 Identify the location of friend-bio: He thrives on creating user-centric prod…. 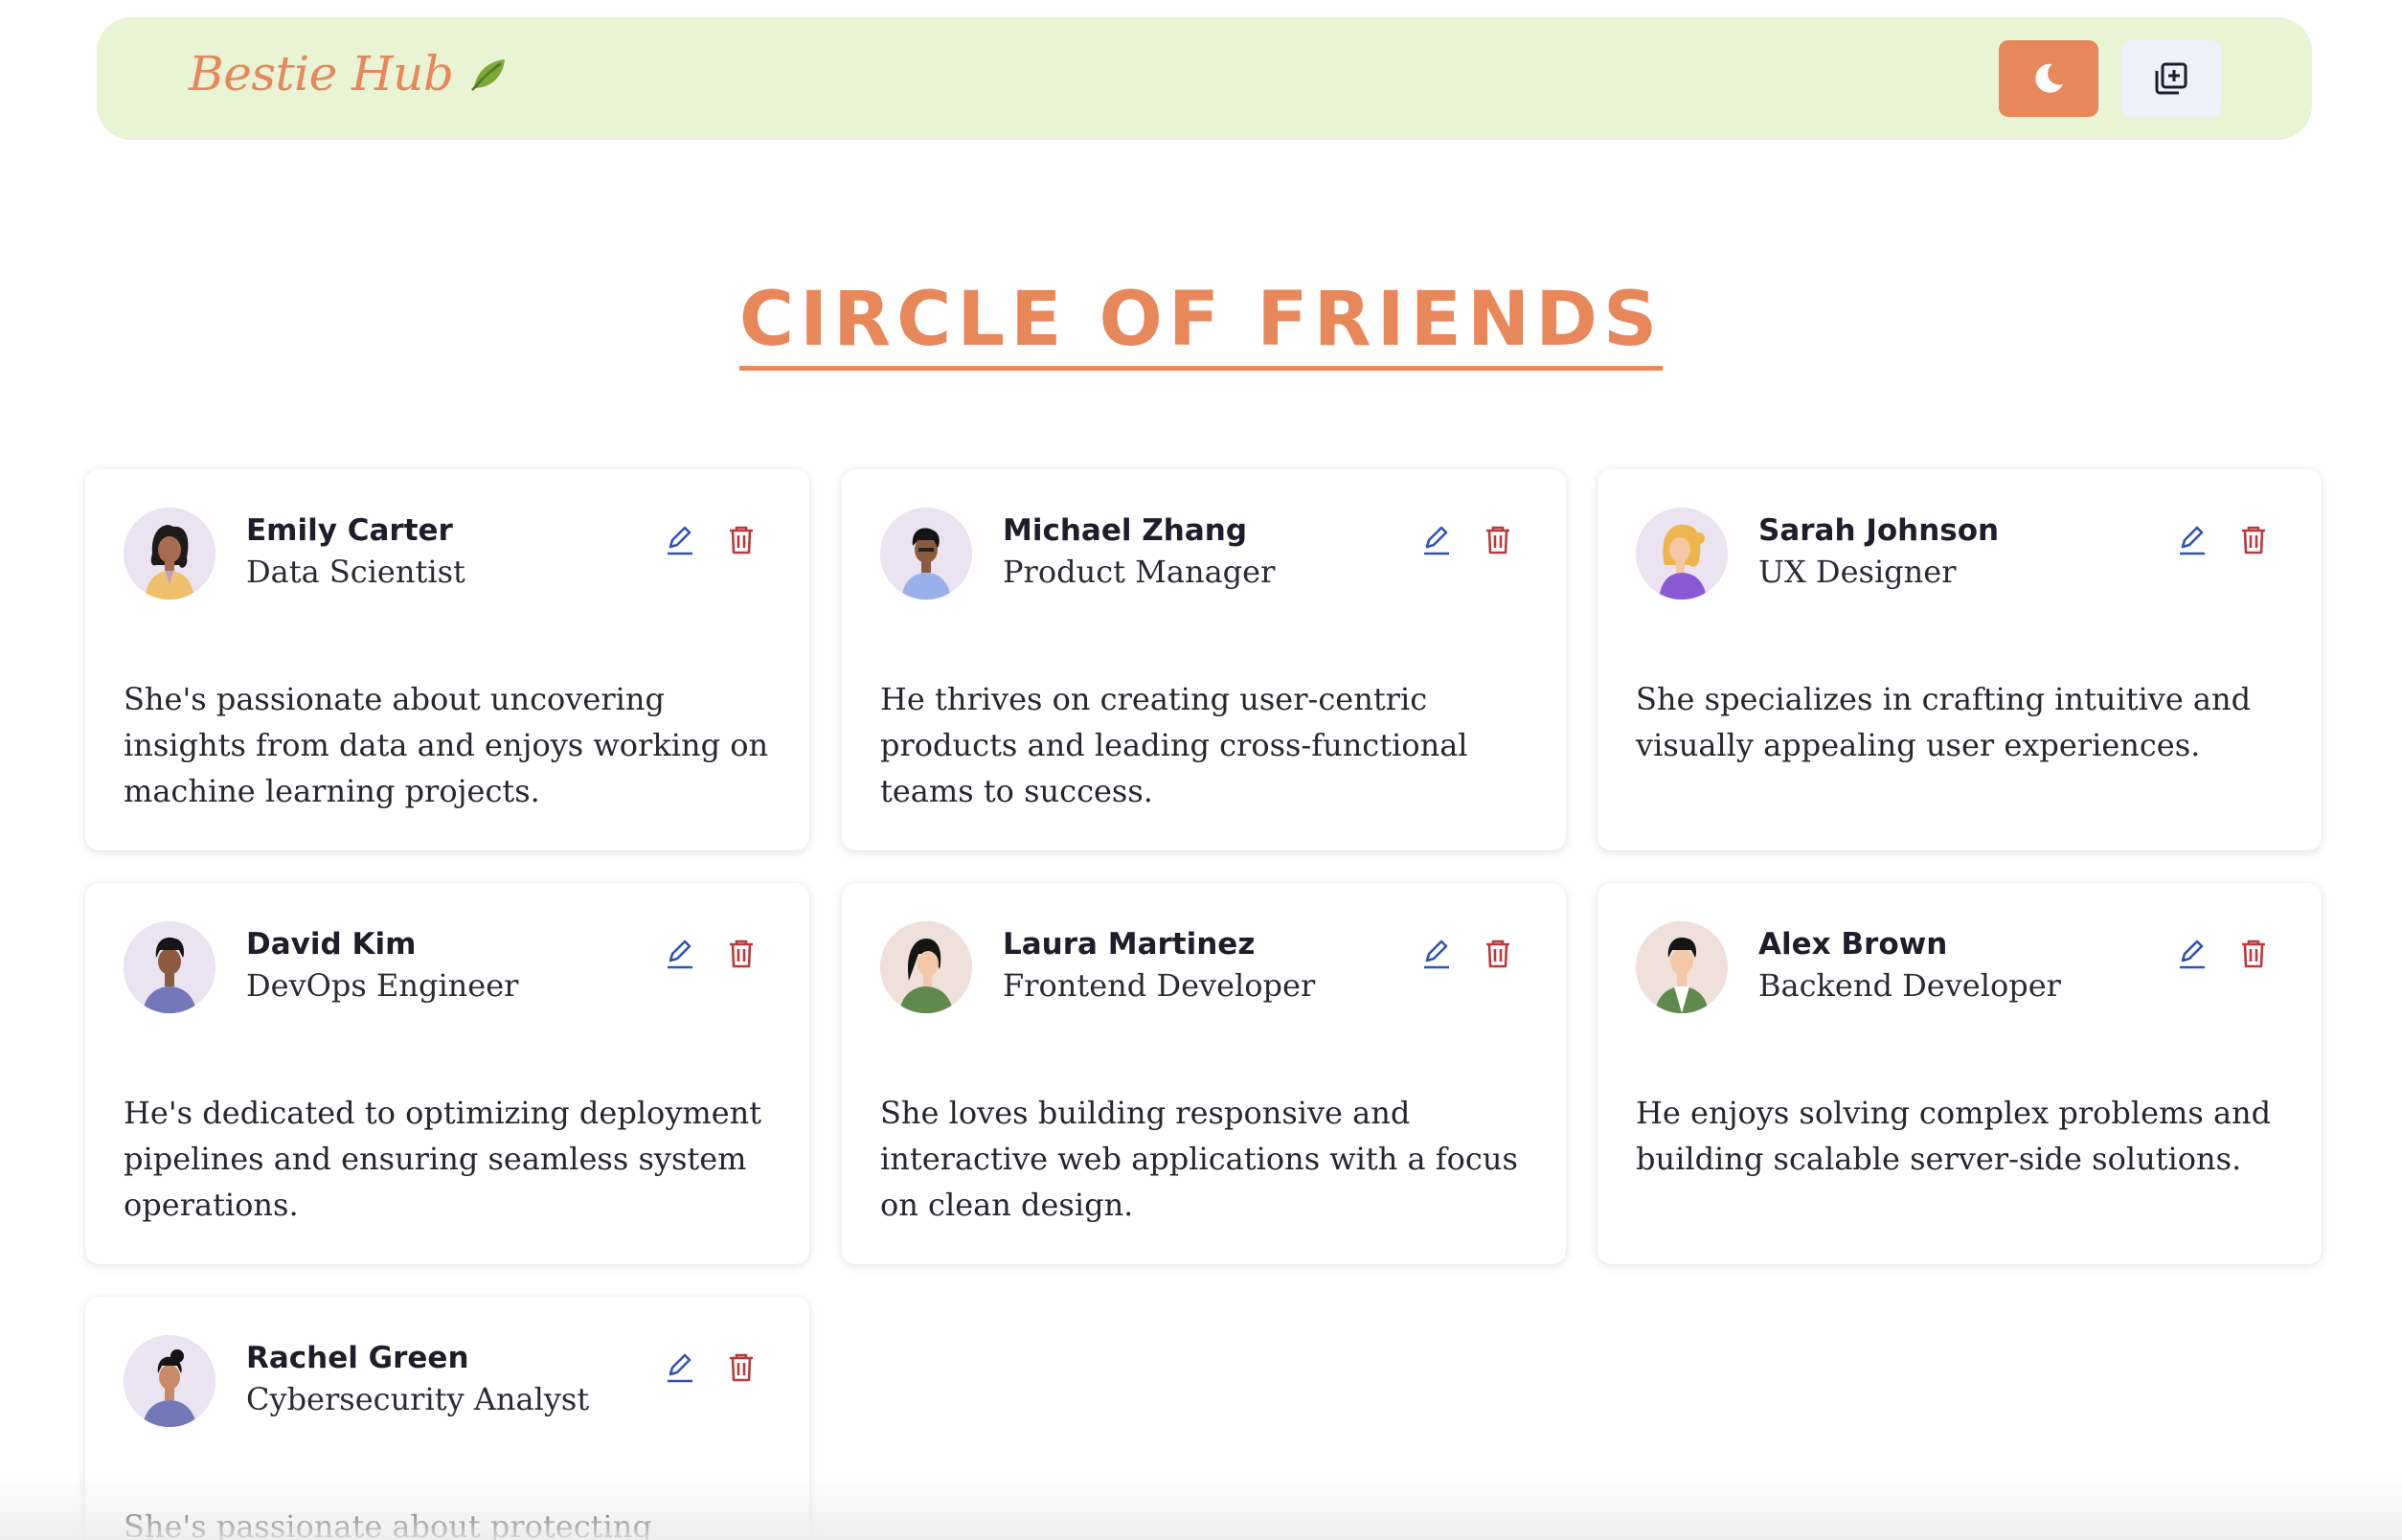
(1174, 745).